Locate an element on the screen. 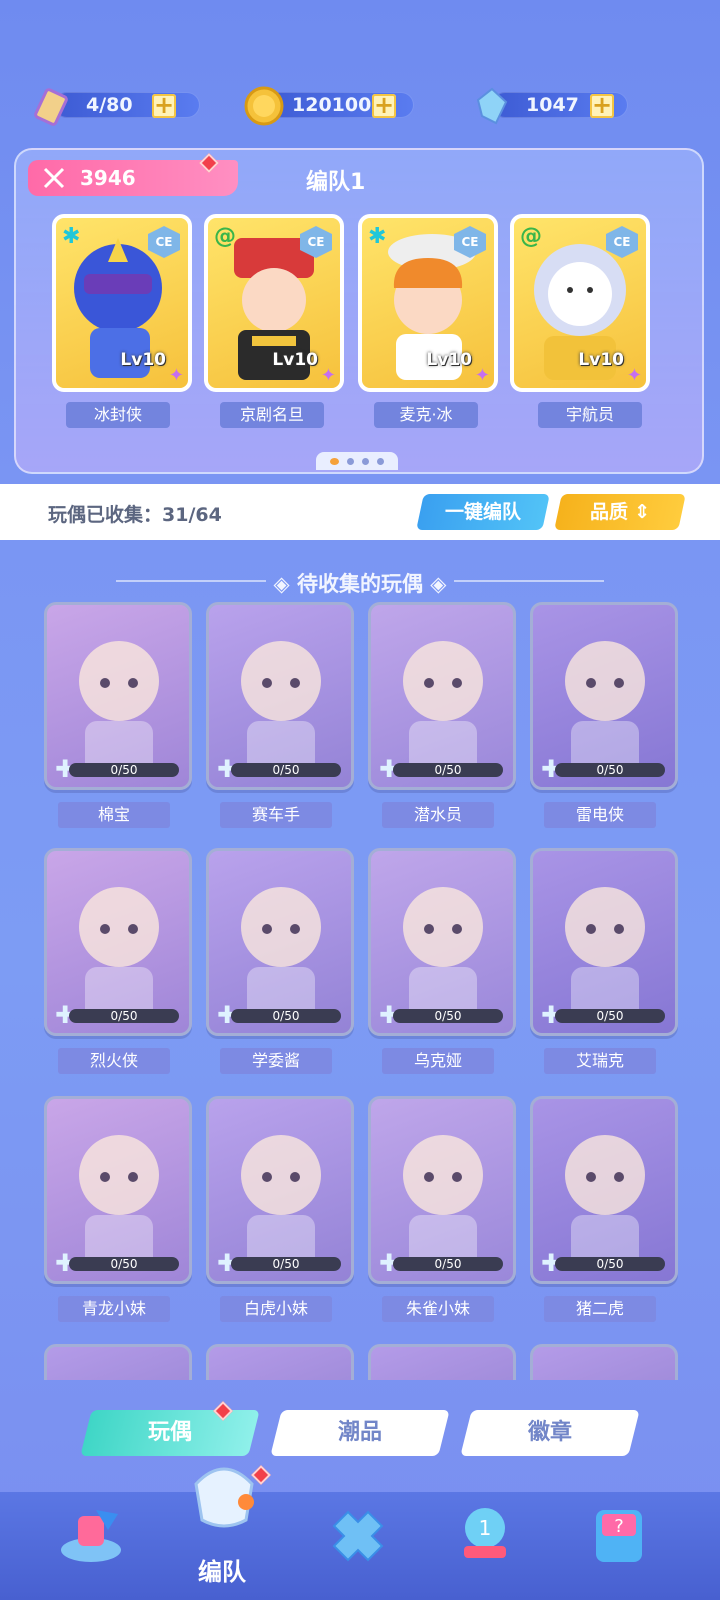  ticket-icon is located at coordinates (51, 107).